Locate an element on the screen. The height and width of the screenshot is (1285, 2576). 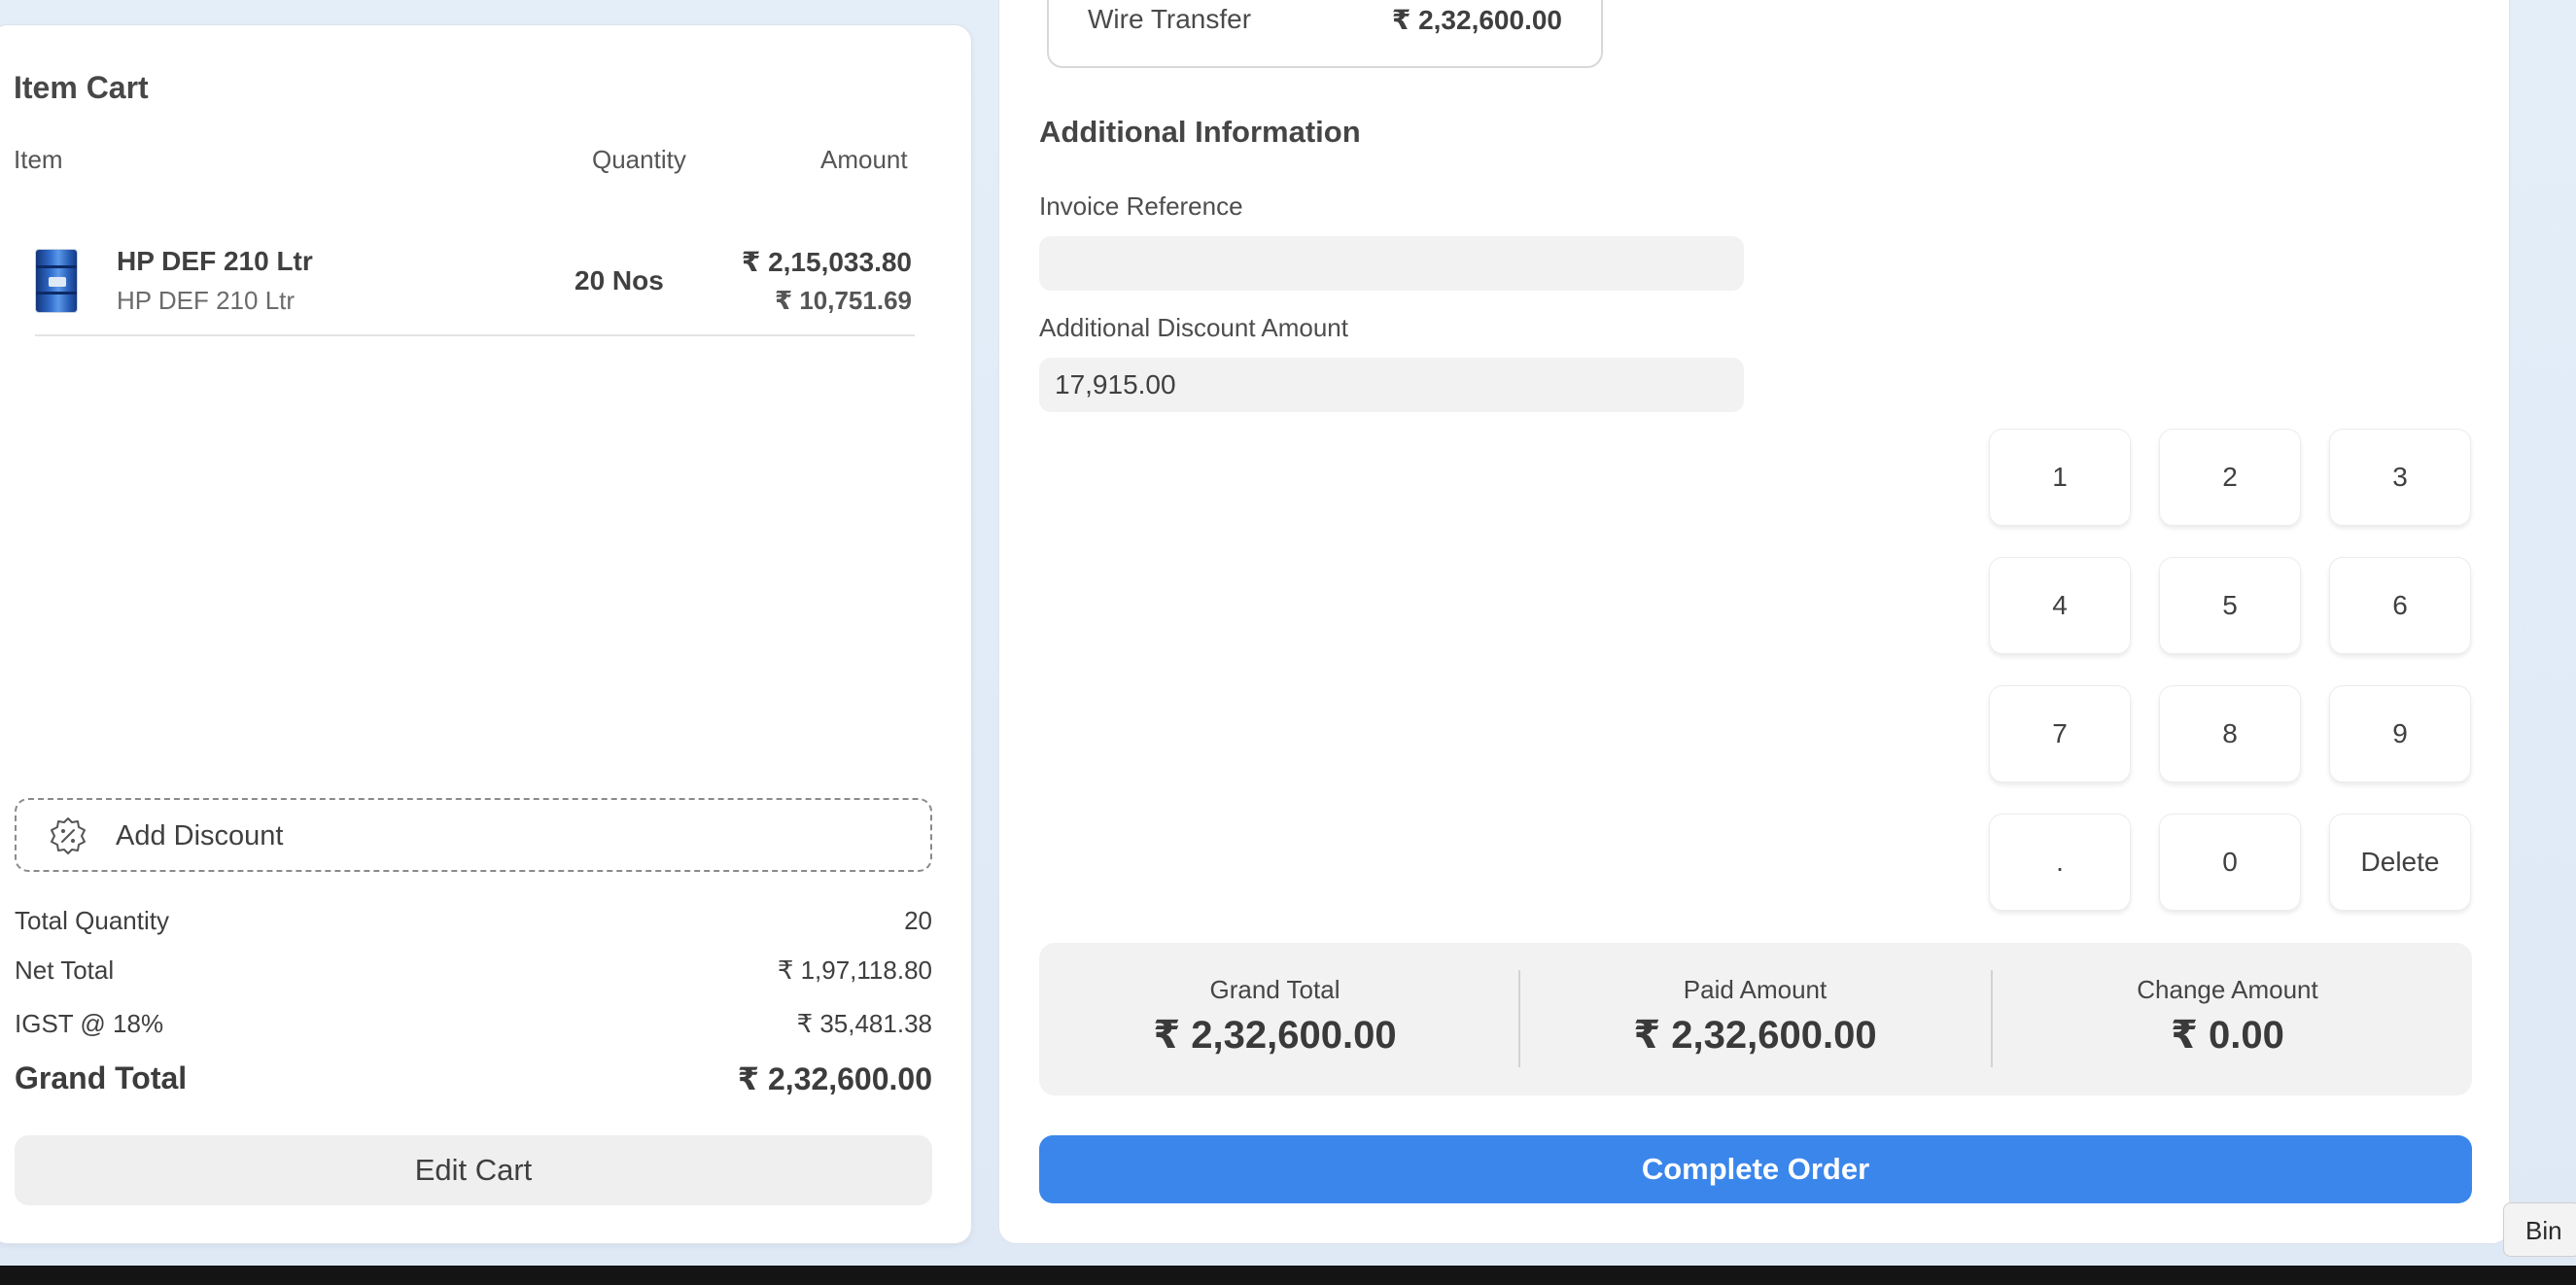
complete-order-button: Complete Order is located at coordinates (1755, 1169).